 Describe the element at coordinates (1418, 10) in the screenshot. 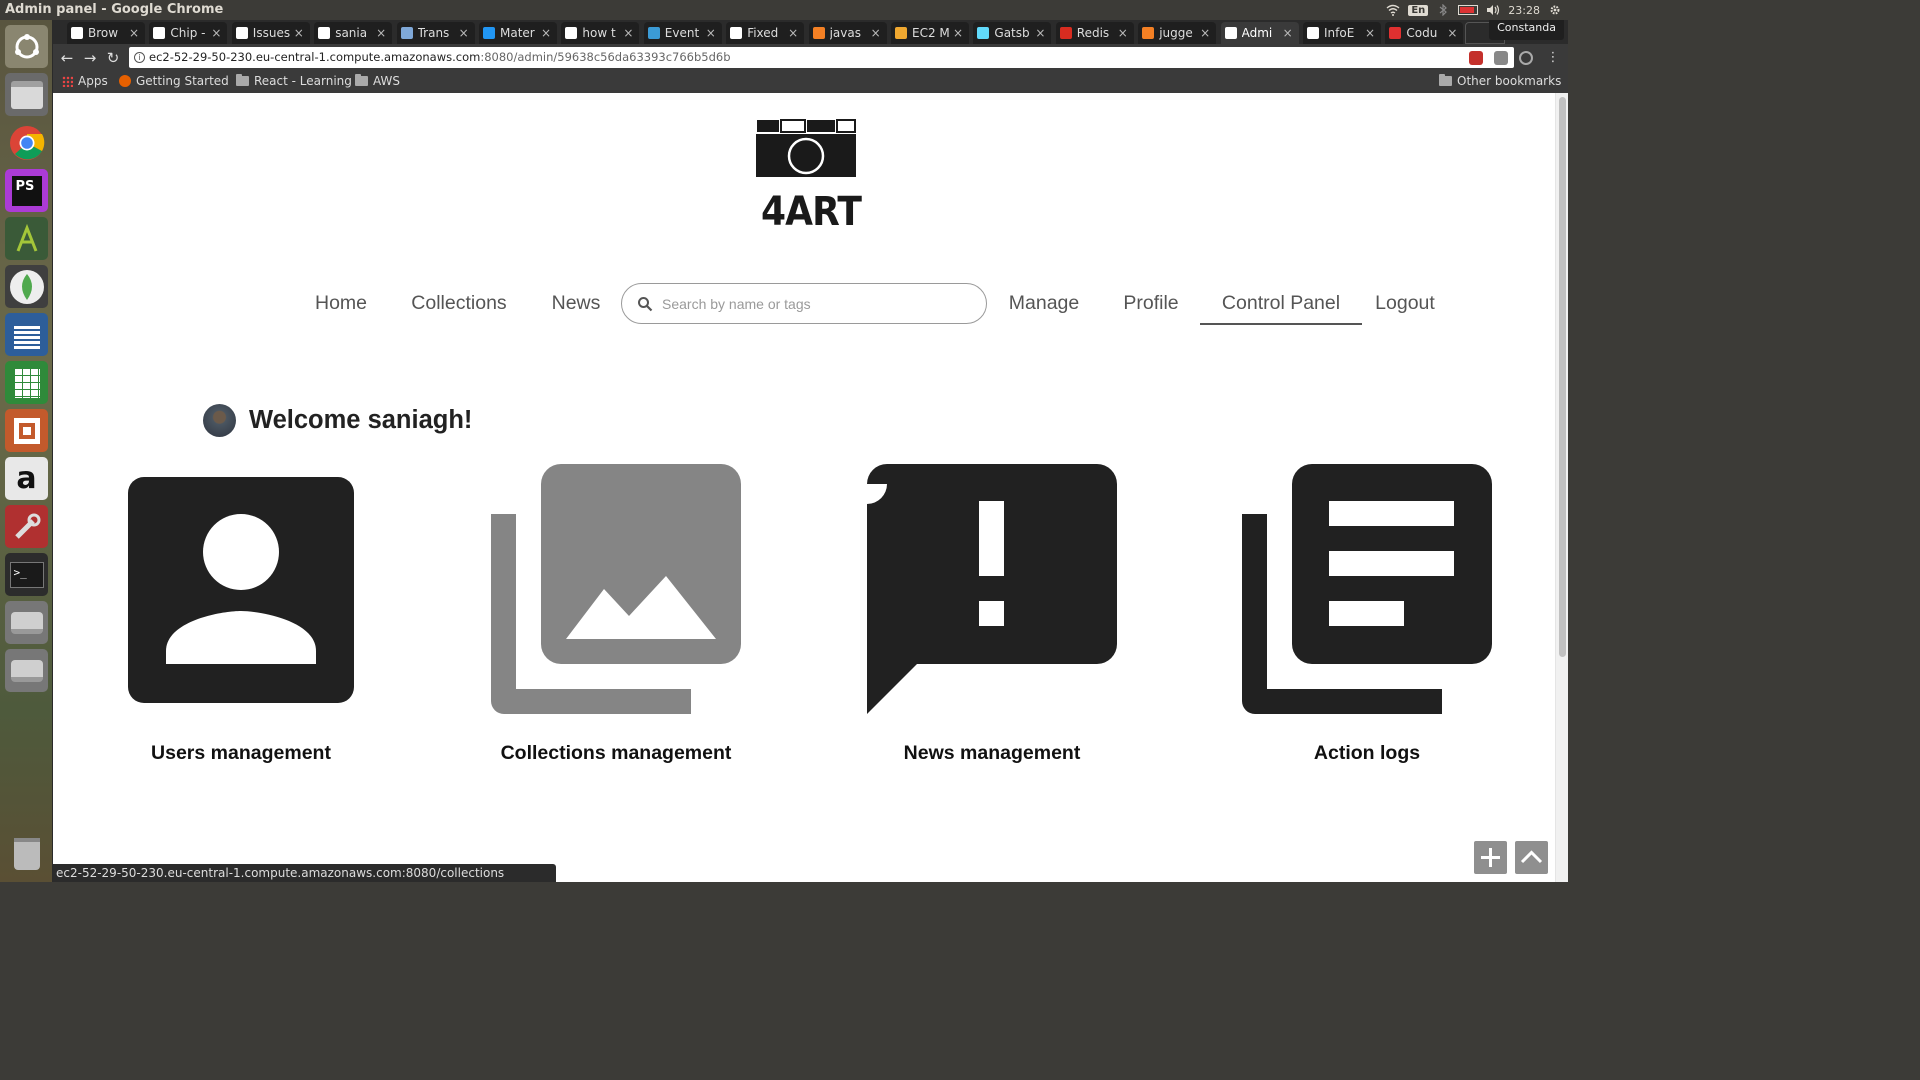

I see `keyboard-layout-indicator: En` at that location.